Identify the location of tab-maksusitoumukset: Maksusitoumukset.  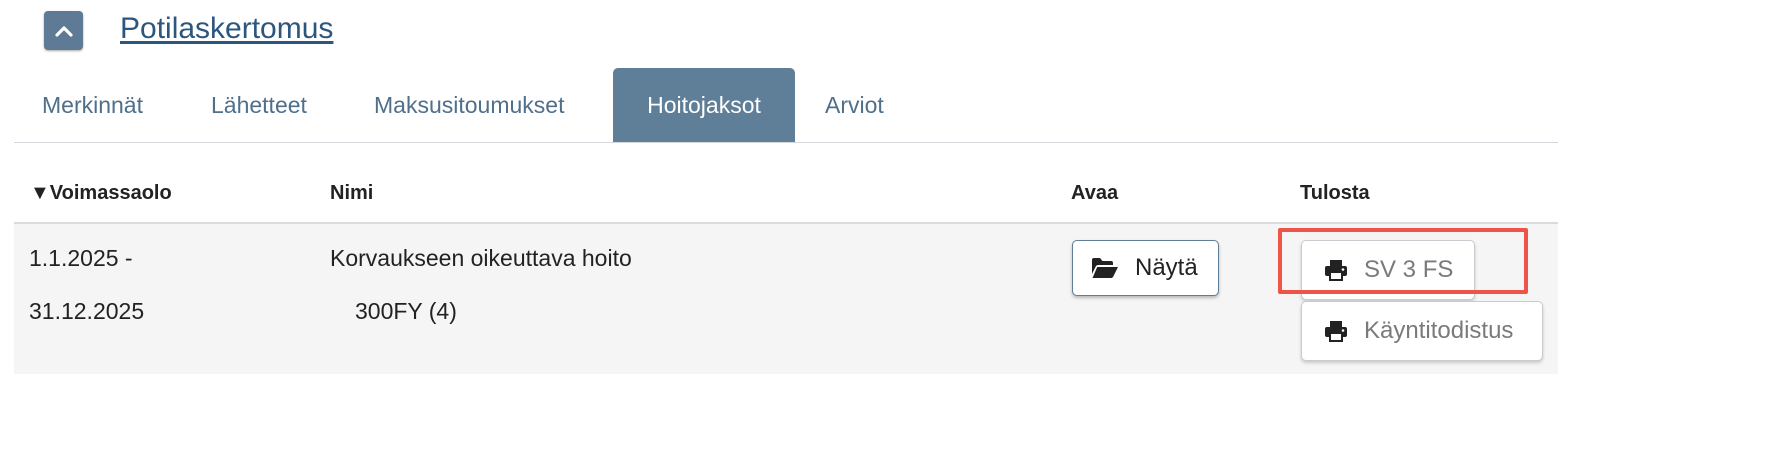
(469, 105).